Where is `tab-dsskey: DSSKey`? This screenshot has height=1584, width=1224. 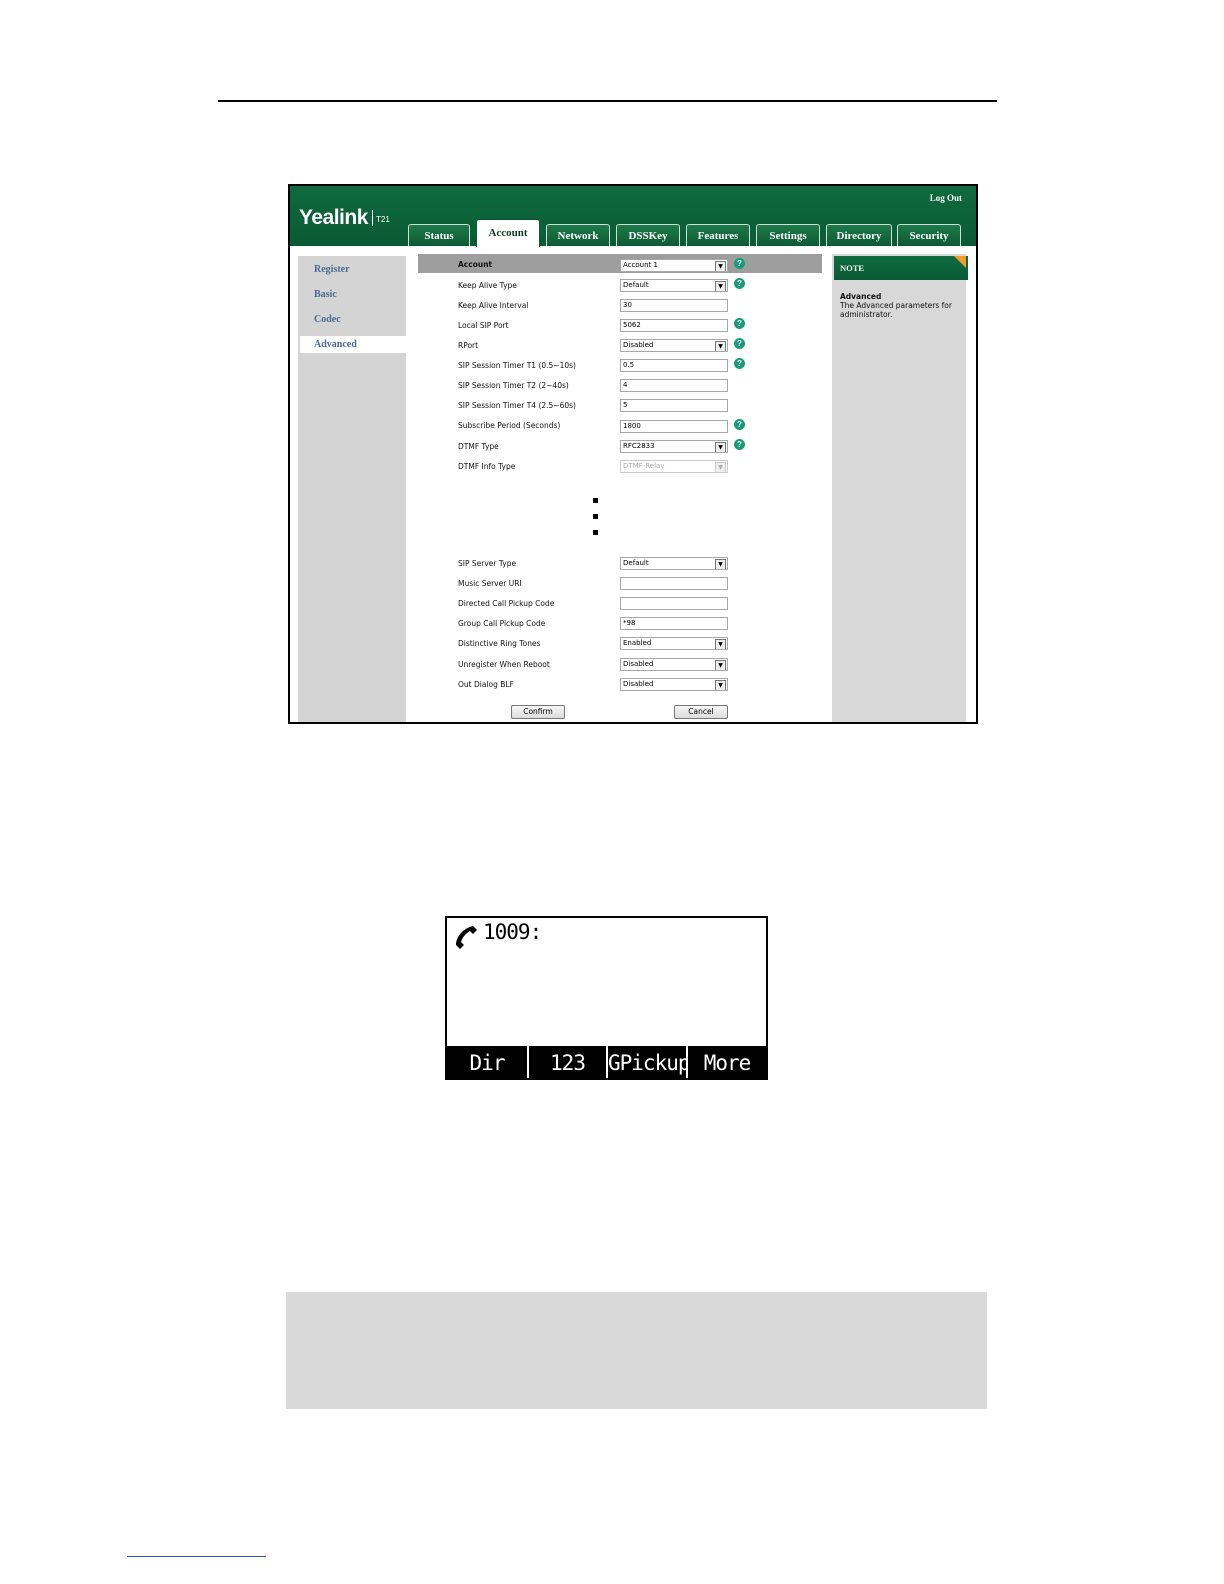 tab-dsskey: DSSKey is located at coordinates (648, 235).